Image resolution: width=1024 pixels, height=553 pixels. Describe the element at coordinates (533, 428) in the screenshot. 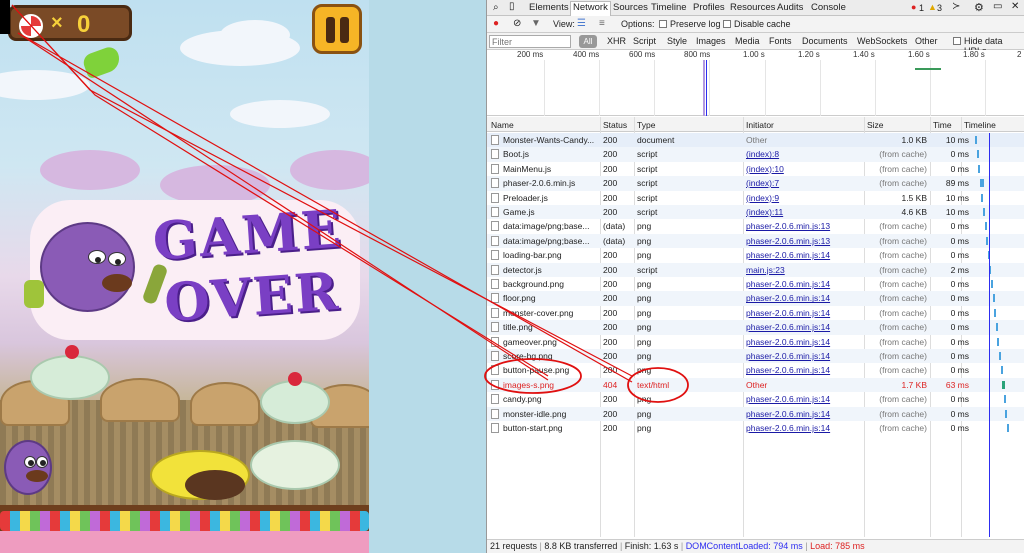

I see `cell-name: button-start.png` at that location.